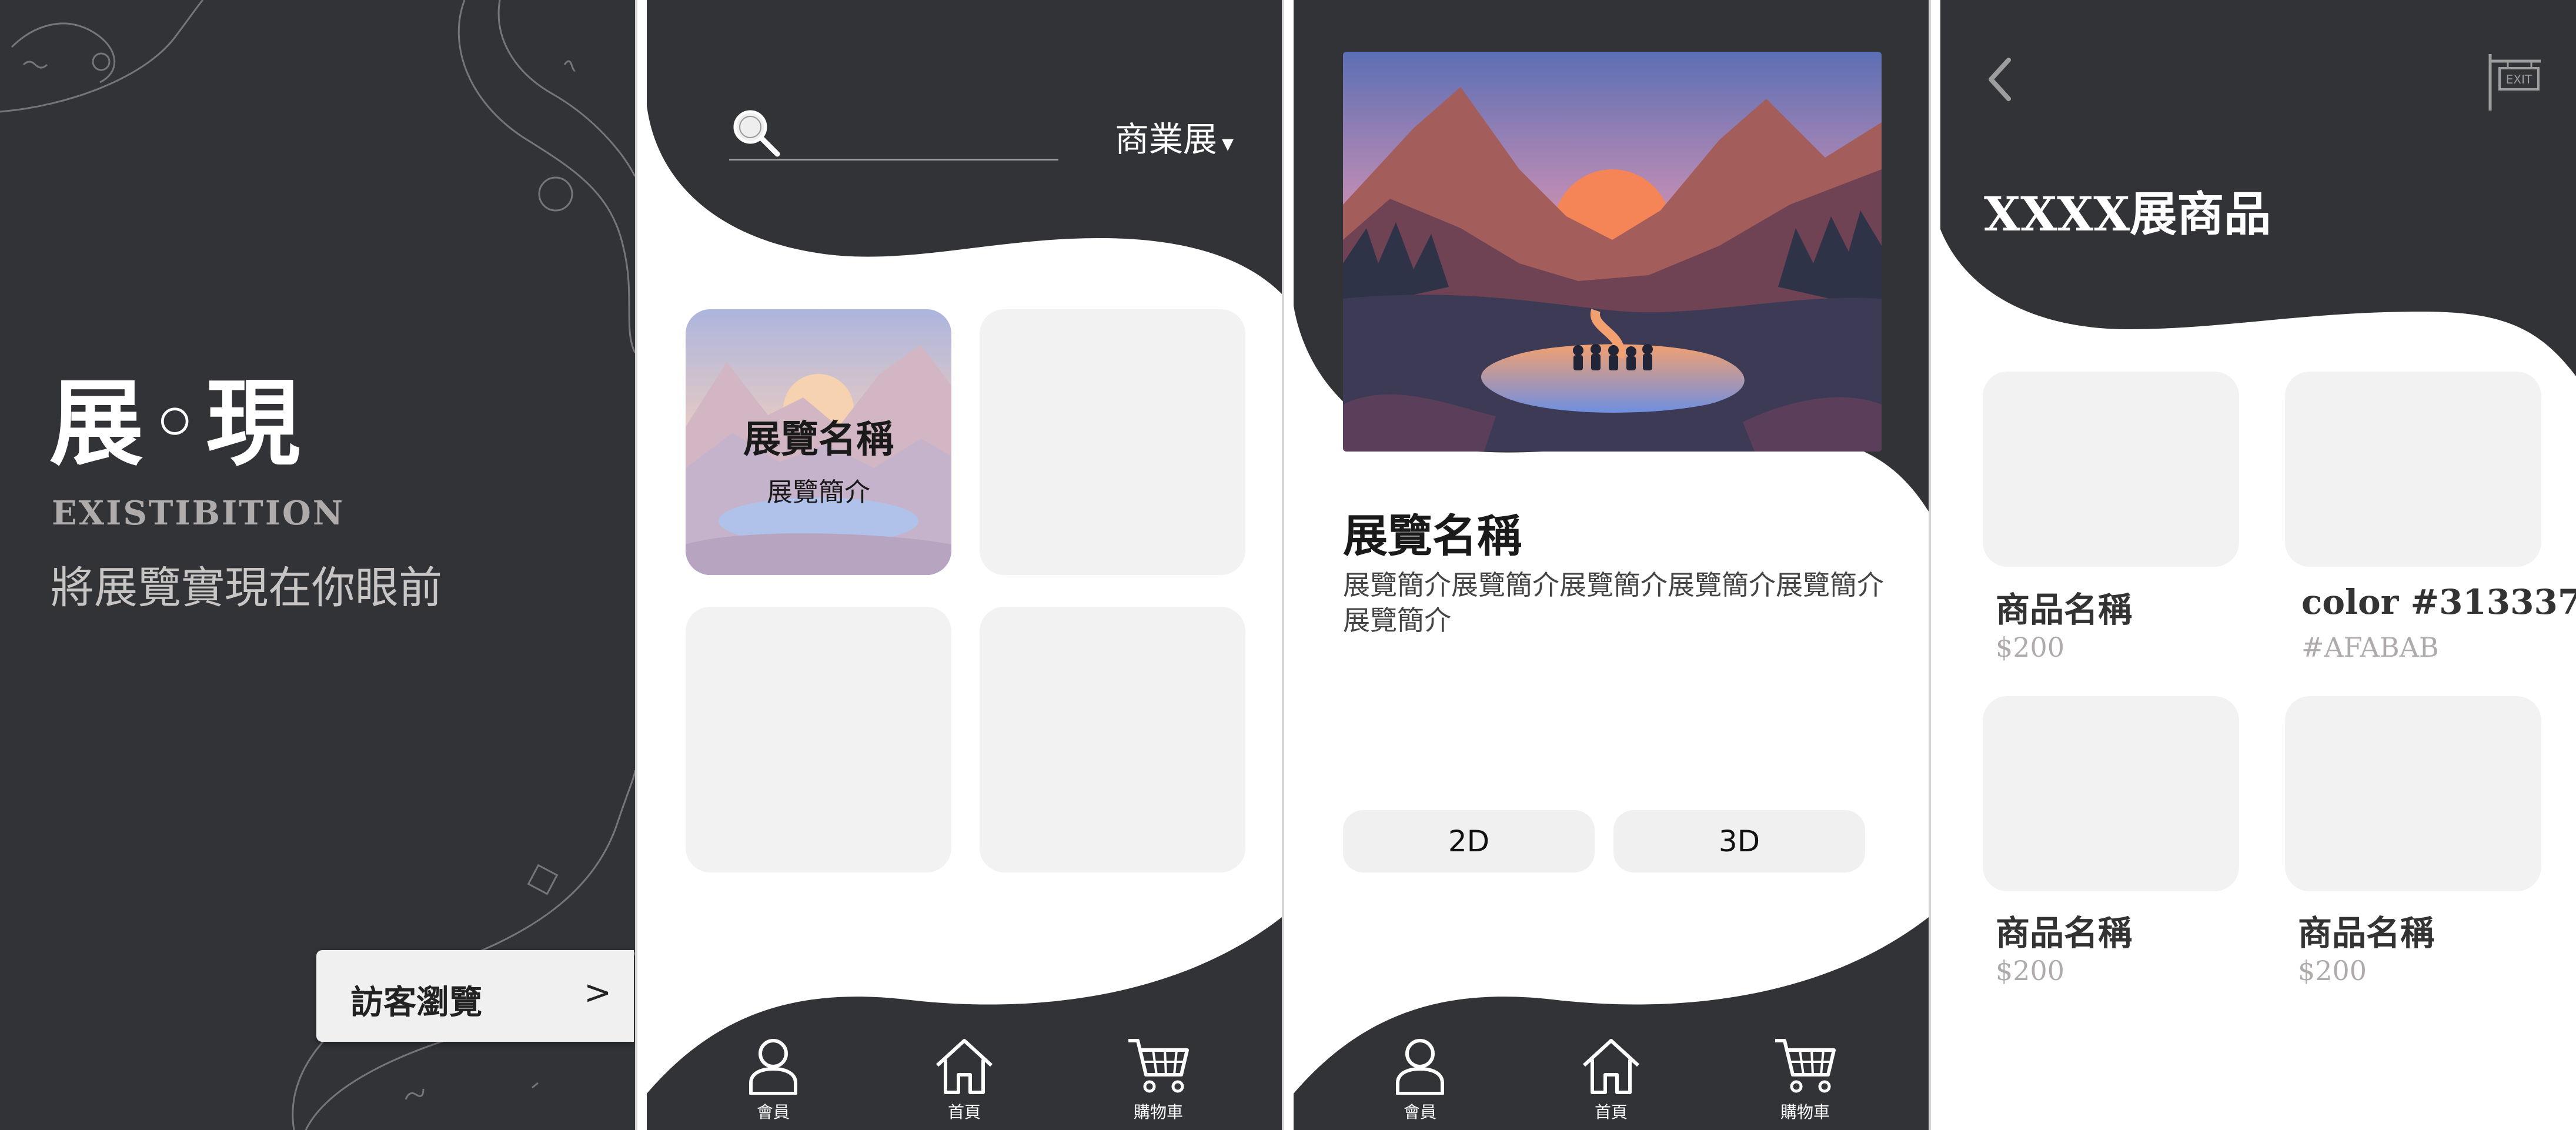  What do you see at coordinates (2370, 647) in the screenshot?
I see `product-price: #AFABAB` at bounding box center [2370, 647].